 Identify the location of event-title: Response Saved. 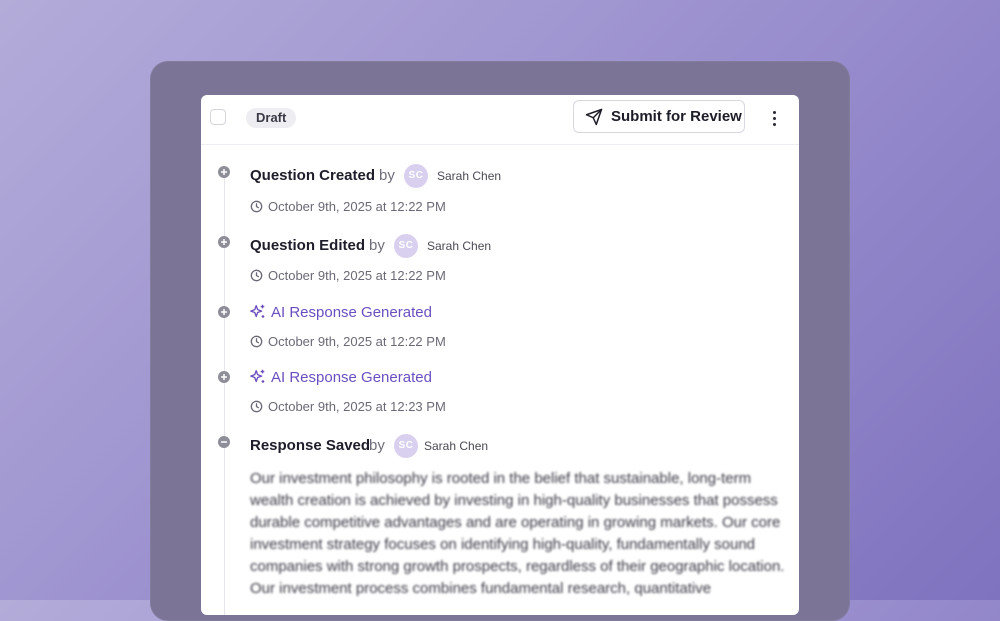
(310, 445).